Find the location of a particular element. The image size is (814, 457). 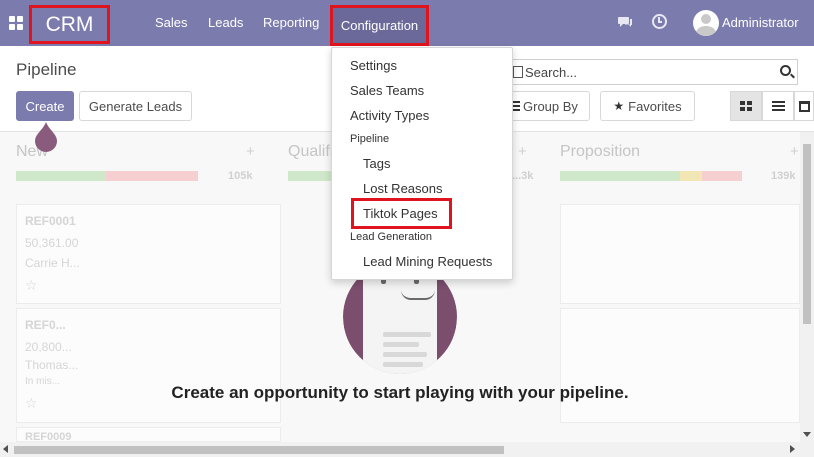

column-total: 139k is located at coordinates (783, 176).